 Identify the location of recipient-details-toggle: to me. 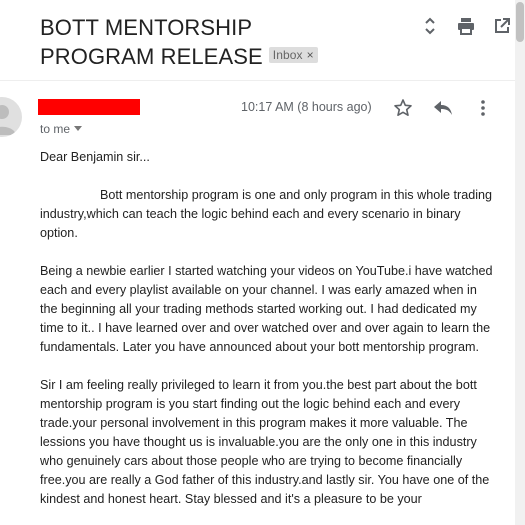
(61, 129).